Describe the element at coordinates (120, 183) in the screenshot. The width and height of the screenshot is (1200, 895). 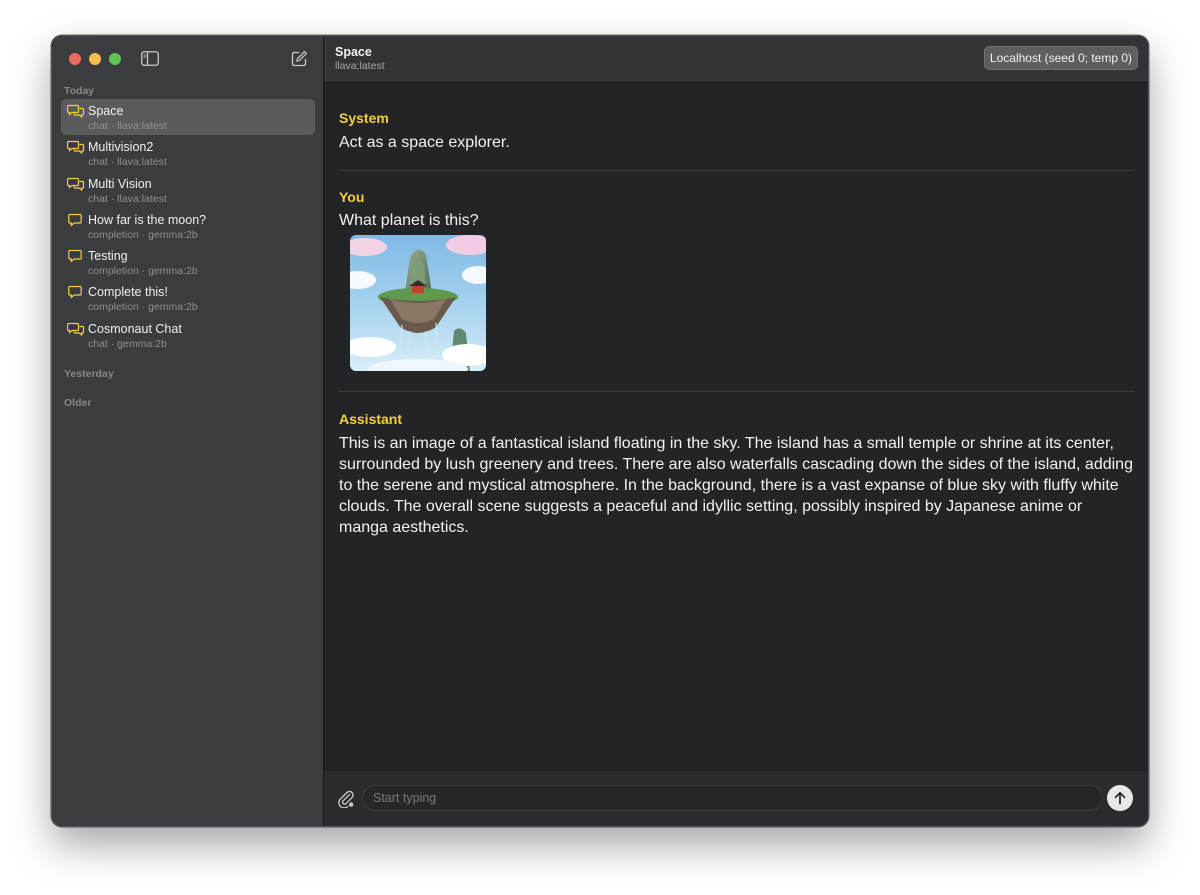
I see `conversation-title: Multi Vision` at that location.